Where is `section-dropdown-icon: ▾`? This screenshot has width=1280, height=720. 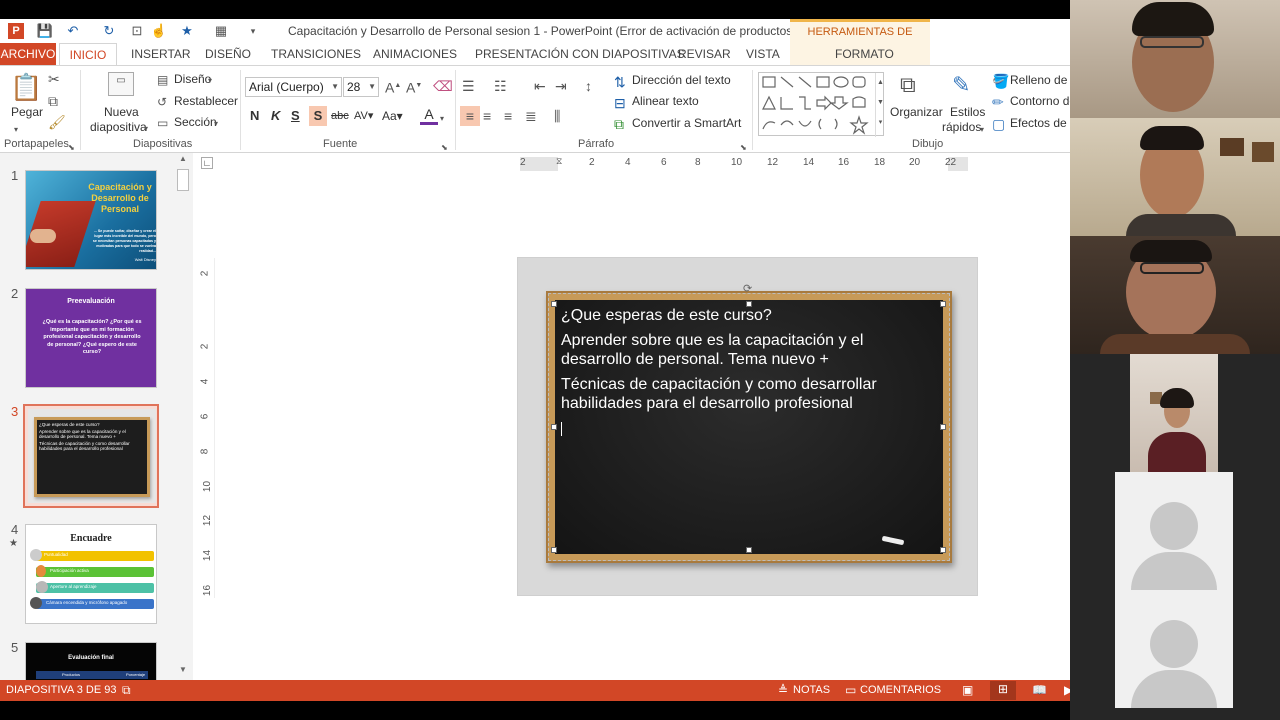 section-dropdown-icon: ▾ is located at coordinates (216, 124).